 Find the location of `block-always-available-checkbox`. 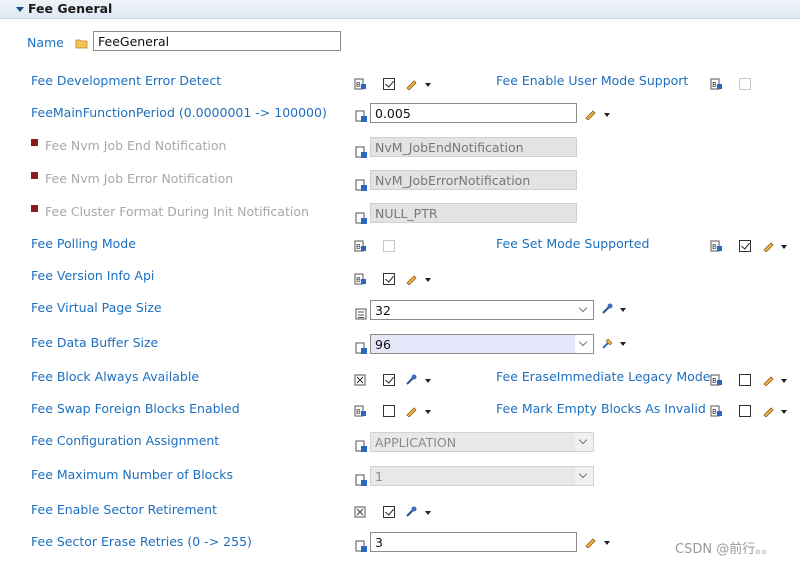

block-always-available-checkbox is located at coordinates (389, 380).